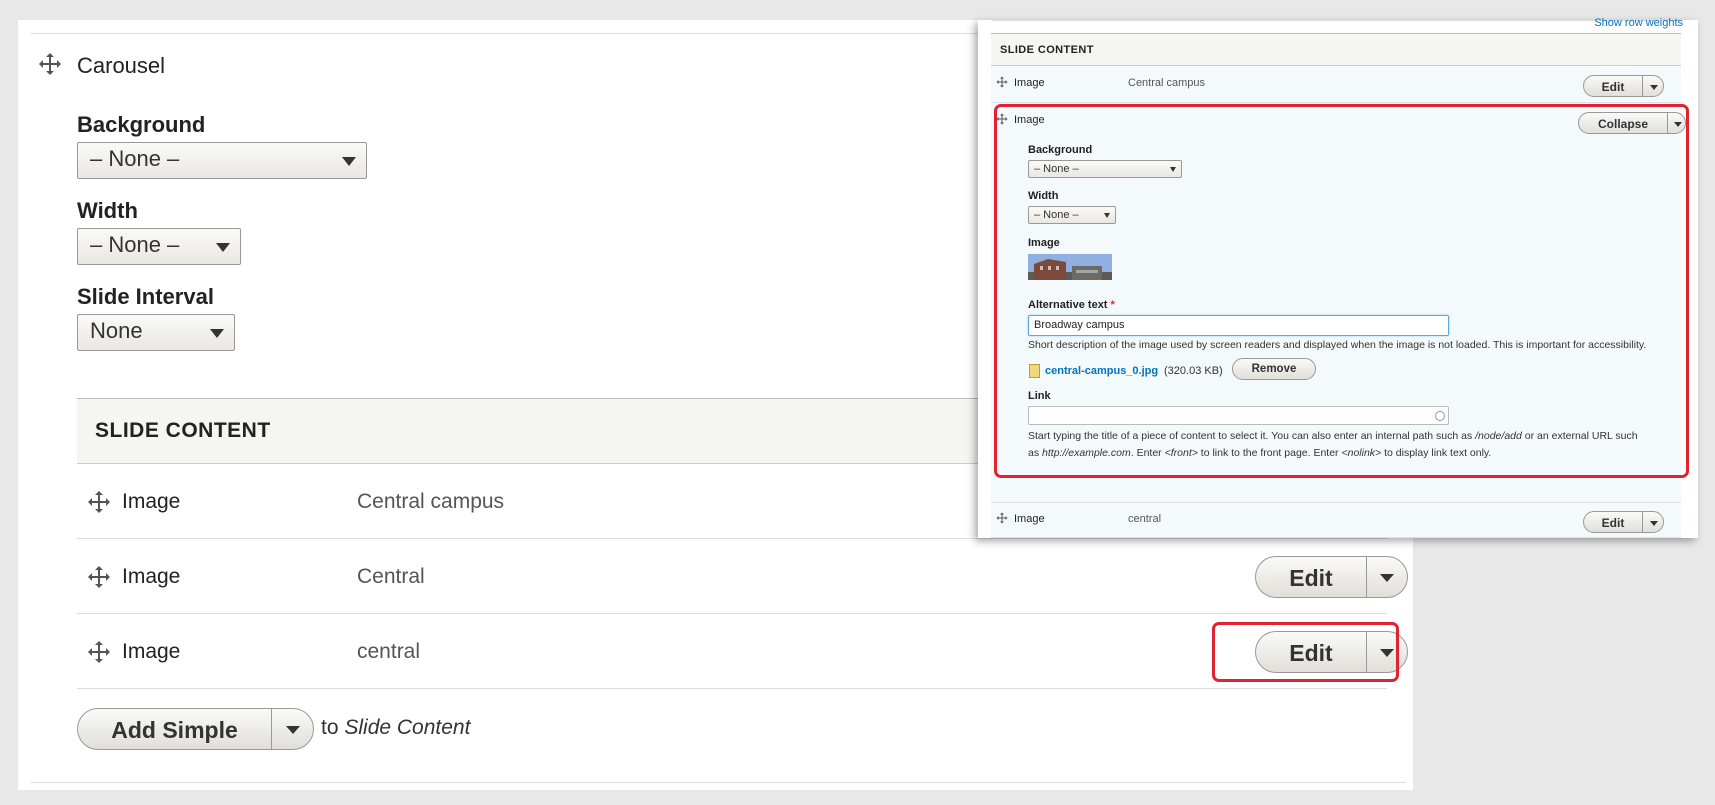  What do you see at coordinates (1336, 49) in the screenshot?
I see `slide-content-header: SLIDE CONTENT` at bounding box center [1336, 49].